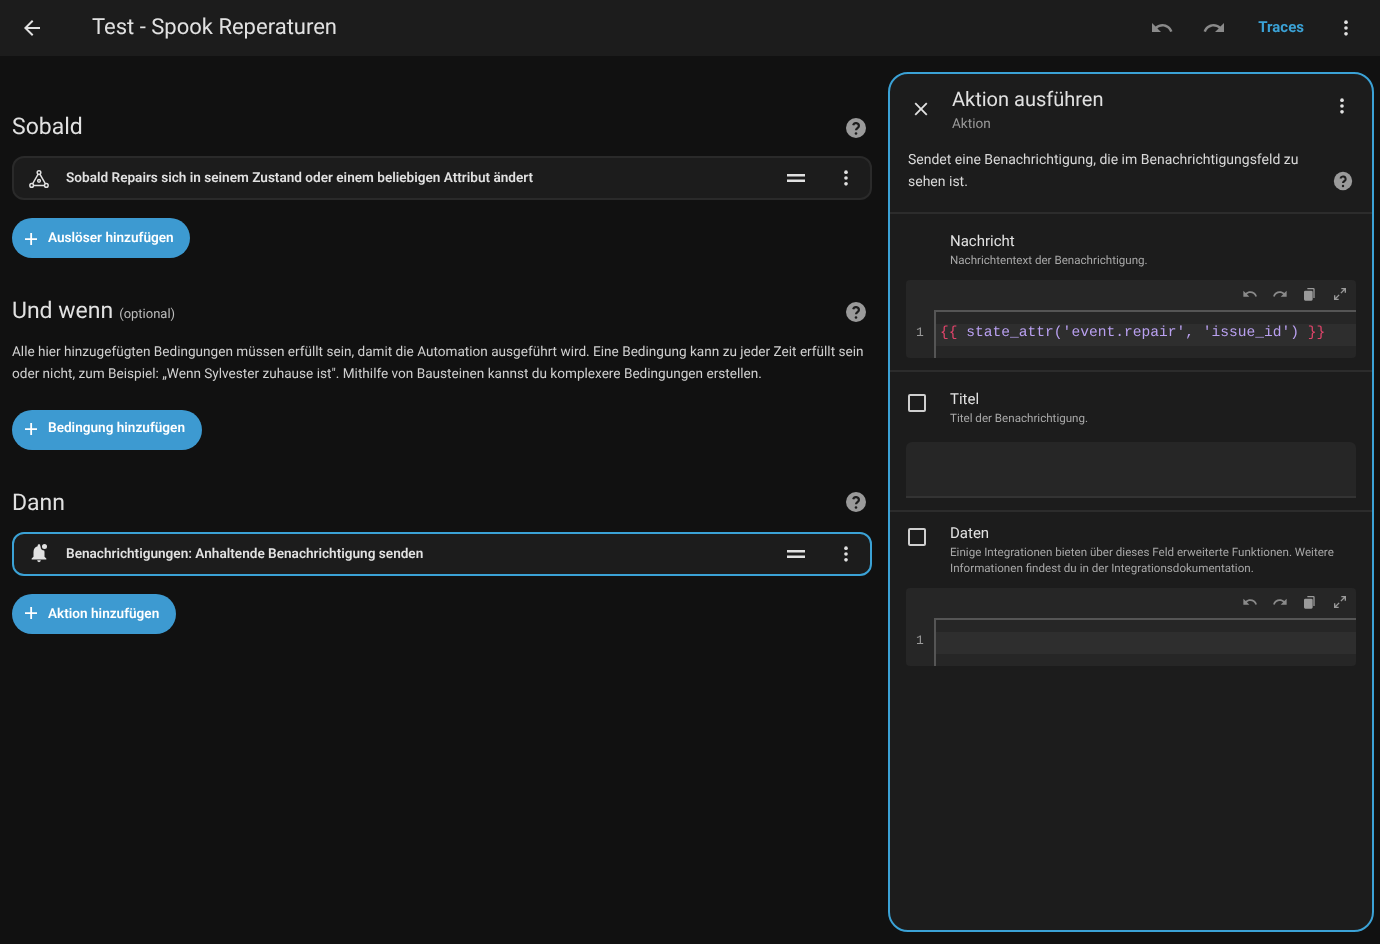  Describe the element at coordinates (39, 502) in the screenshot. I see `section-title: Dann` at that location.